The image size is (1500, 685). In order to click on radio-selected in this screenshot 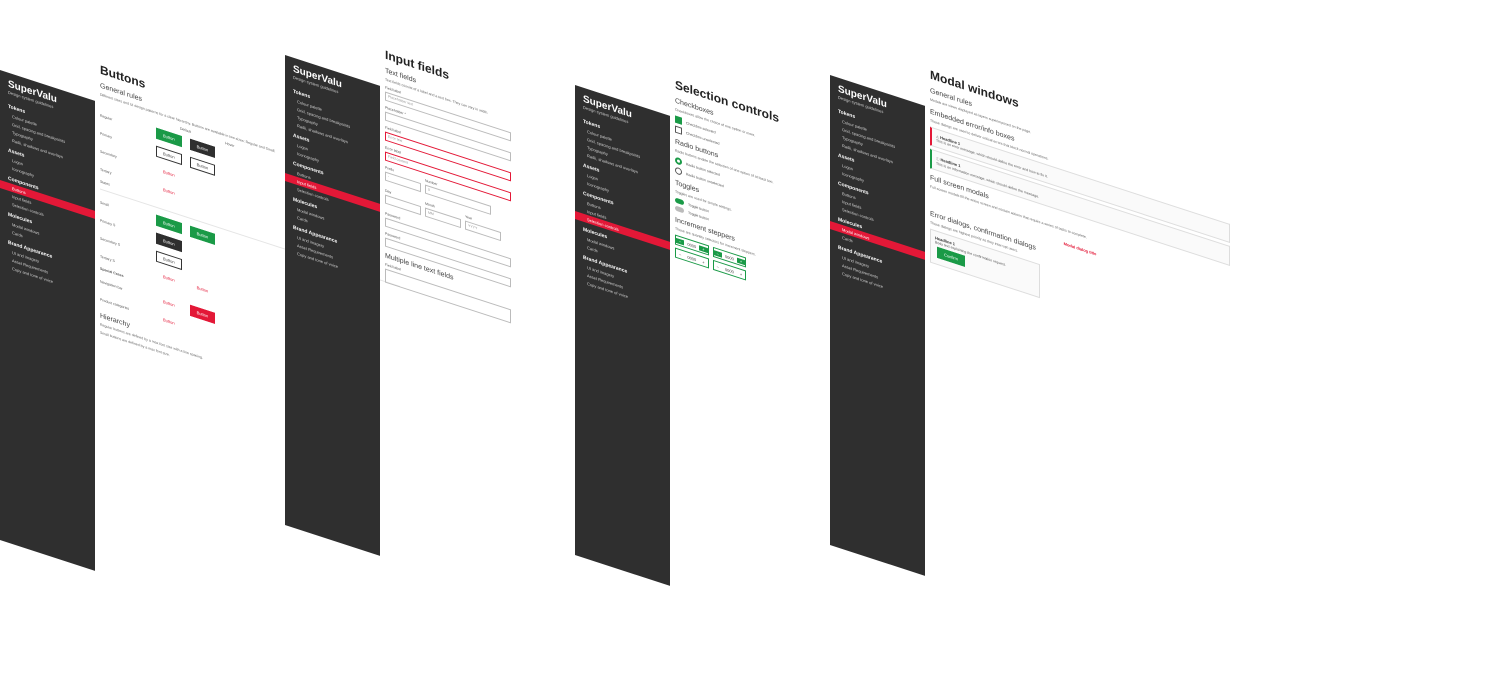, I will do `click(678, 161)`.